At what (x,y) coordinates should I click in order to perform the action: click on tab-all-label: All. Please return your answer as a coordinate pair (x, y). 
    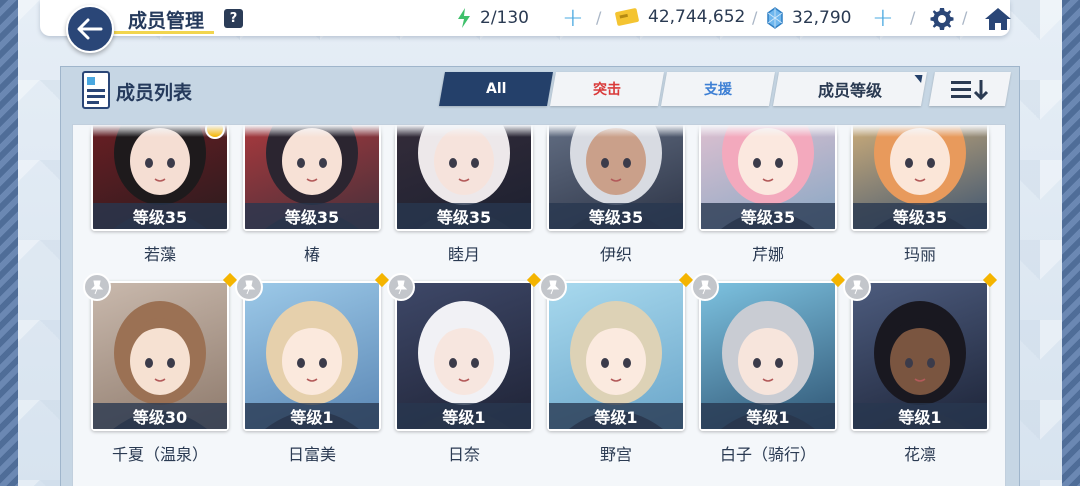
    Looking at the image, I should click on (496, 89).